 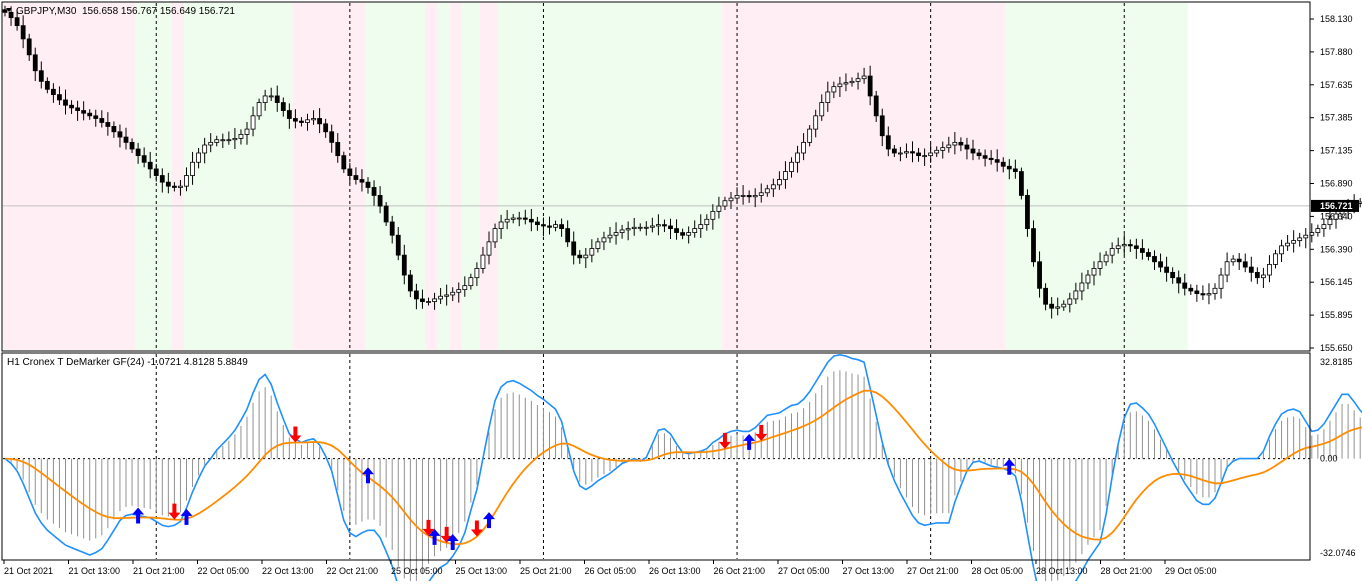 What do you see at coordinates (1338, 553) in the screenshot?
I see `indicator-level-label: -32.0746` at bounding box center [1338, 553].